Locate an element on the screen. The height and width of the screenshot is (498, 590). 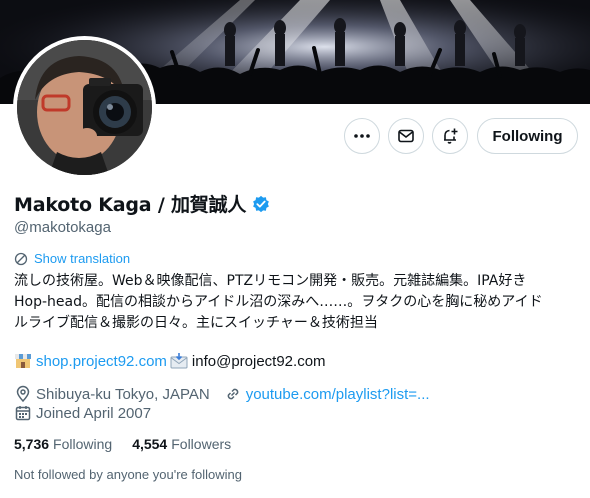
following-count-link: 5,736 Following is located at coordinates (63, 444).